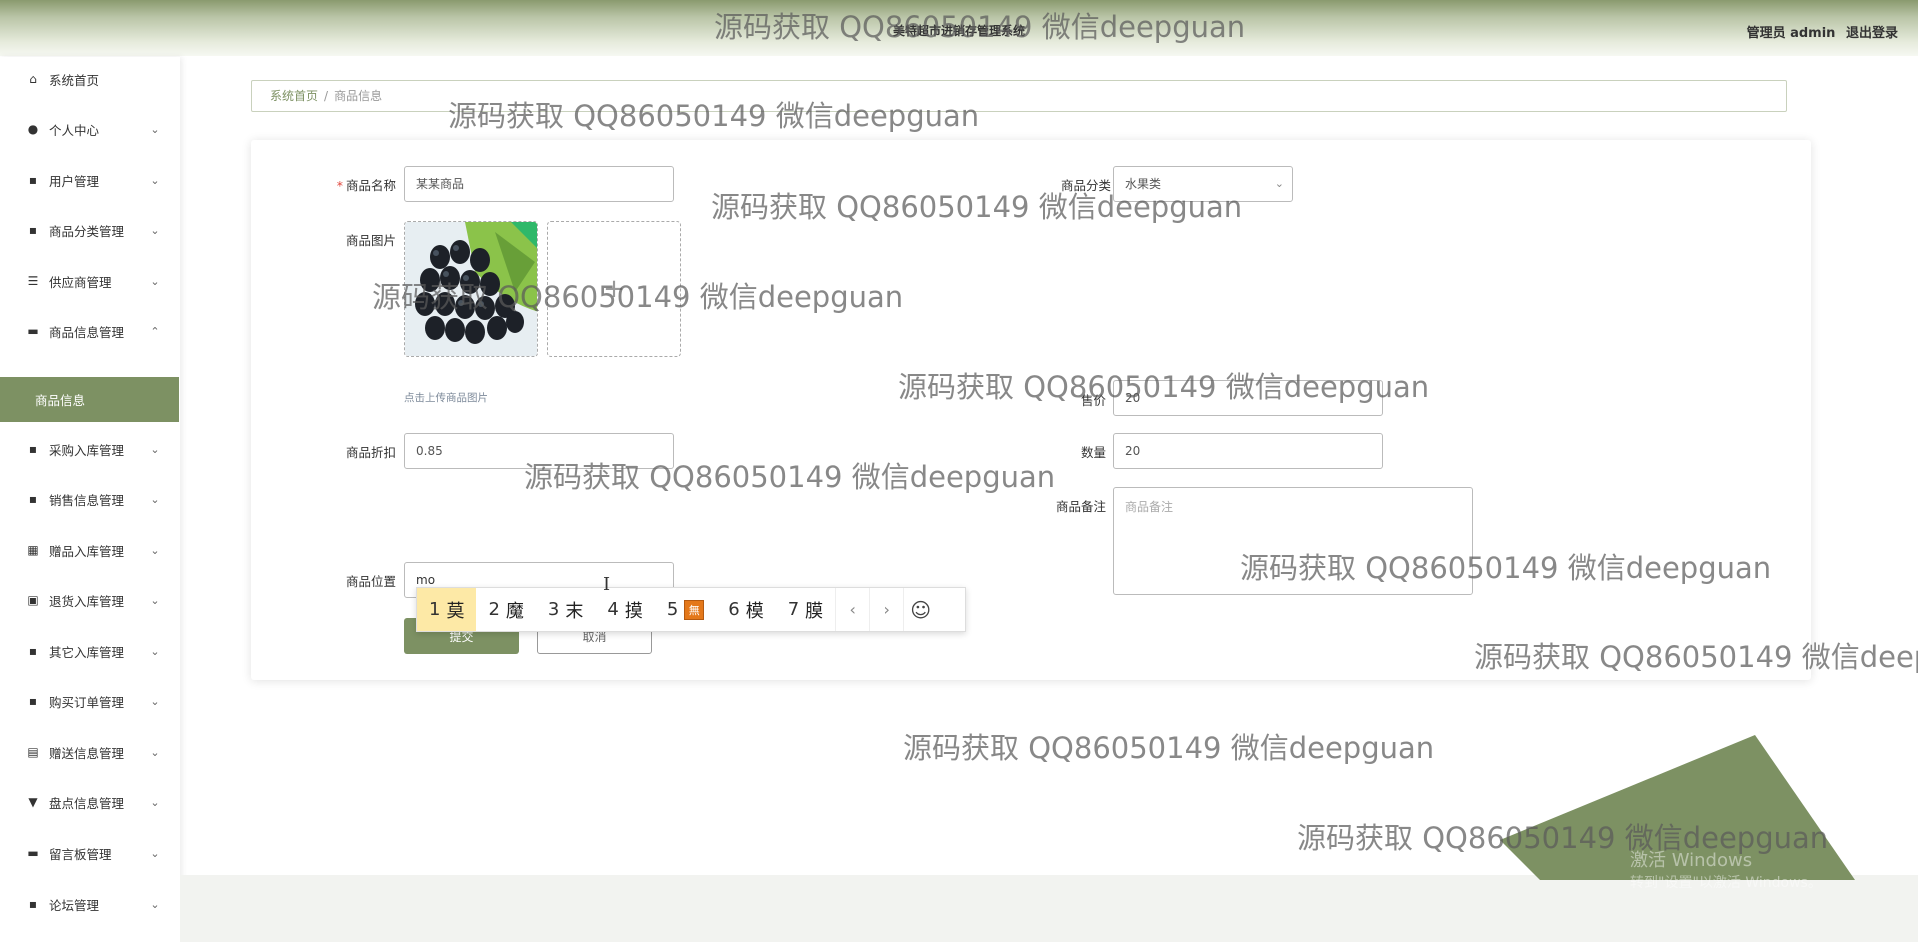 The image size is (1918, 942). What do you see at coordinates (87, 652) in the screenshot?
I see `sidebar-item-label: 其它入库管理` at bounding box center [87, 652].